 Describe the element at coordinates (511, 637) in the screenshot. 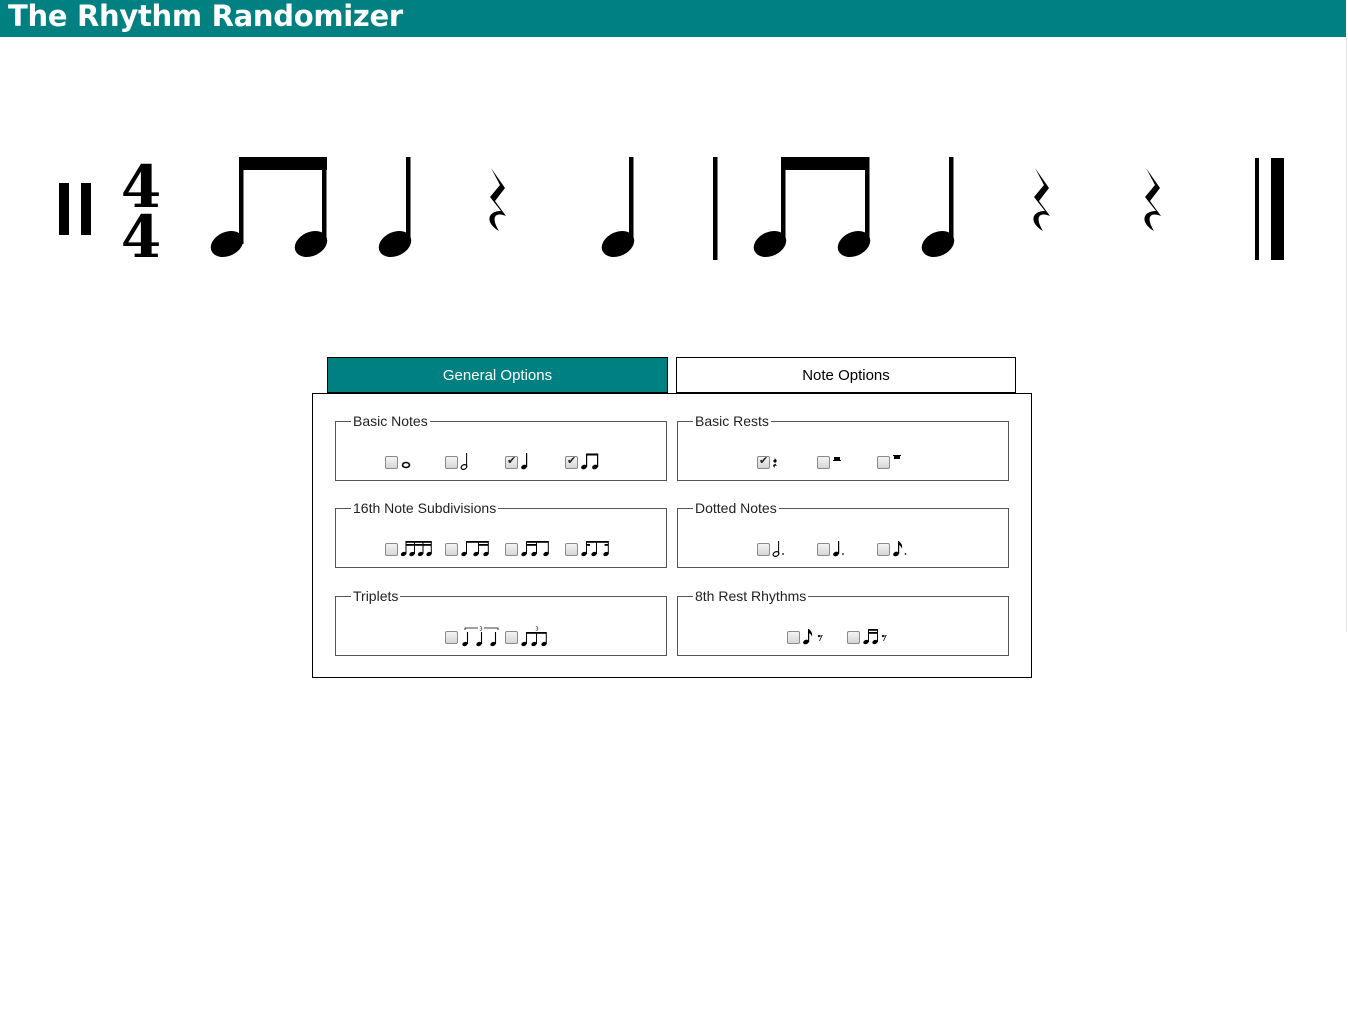

I see `eighth-triplet-checkbox` at that location.